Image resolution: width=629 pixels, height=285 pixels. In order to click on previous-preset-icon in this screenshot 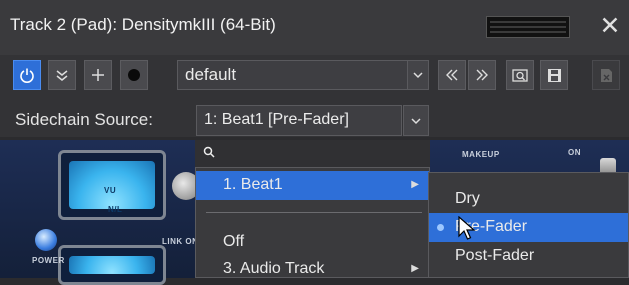, I will do `click(452, 75)`.